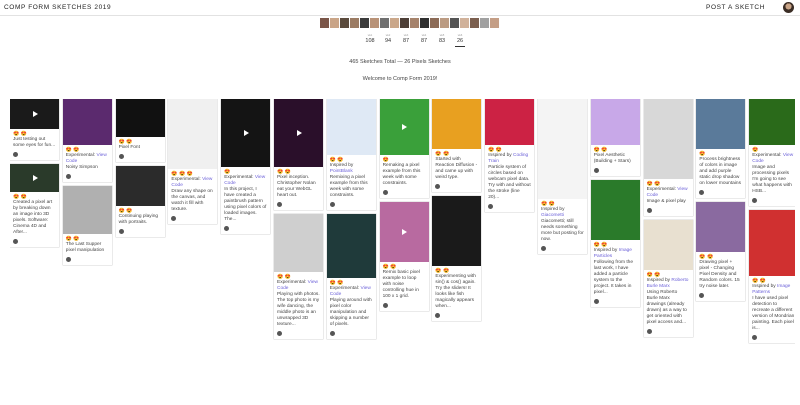  Describe the element at coordinates (460, 40) in the screenshot. I see `week-stat: wk6 26` at that location.